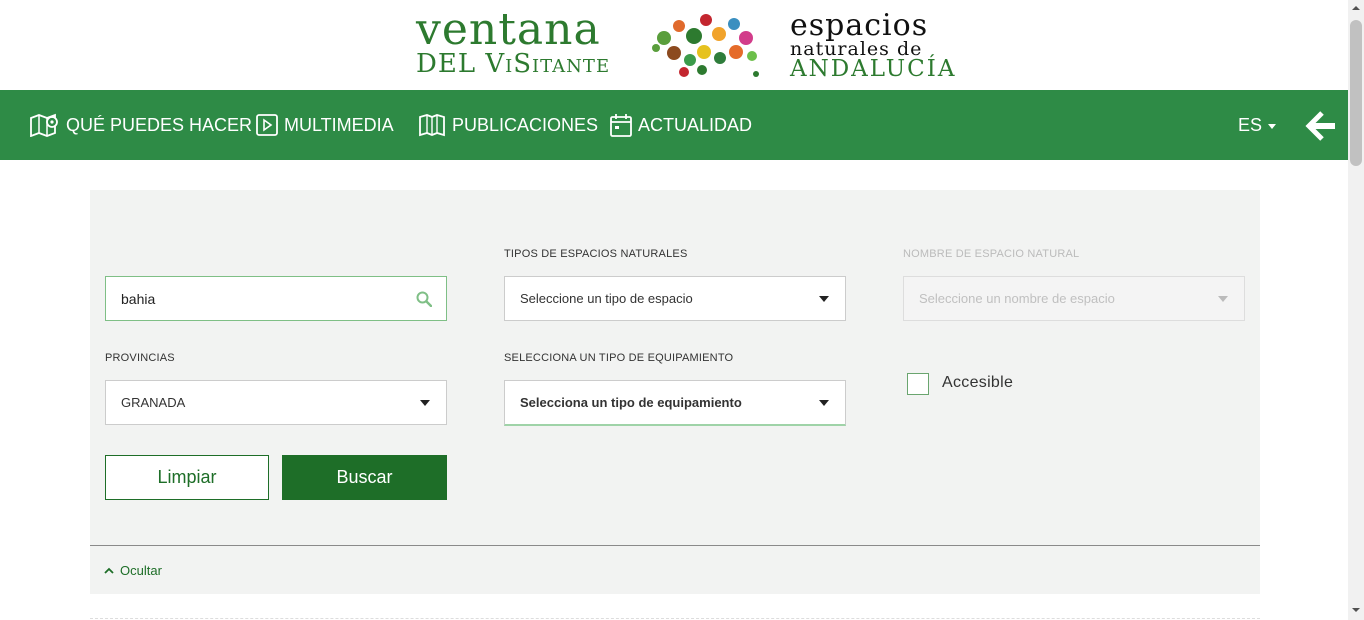 The width and height of the screenshot is (1364, 620). Describe the element at coordinates (276, 298) in the screenshot. I see `search-input: bahia` at that location.